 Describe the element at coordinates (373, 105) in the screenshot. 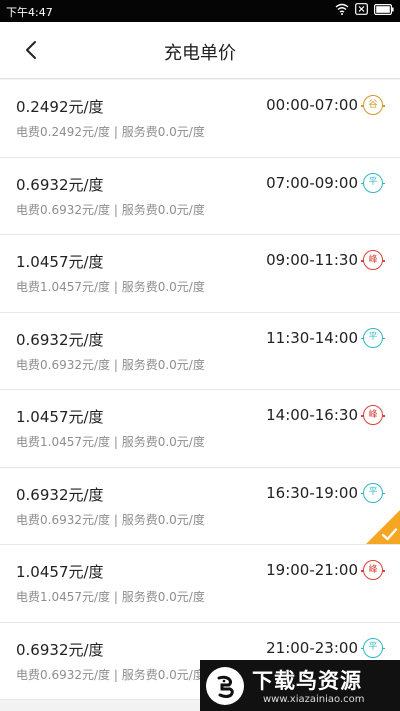

I see `valley-tag-icon: 谷` at that location.